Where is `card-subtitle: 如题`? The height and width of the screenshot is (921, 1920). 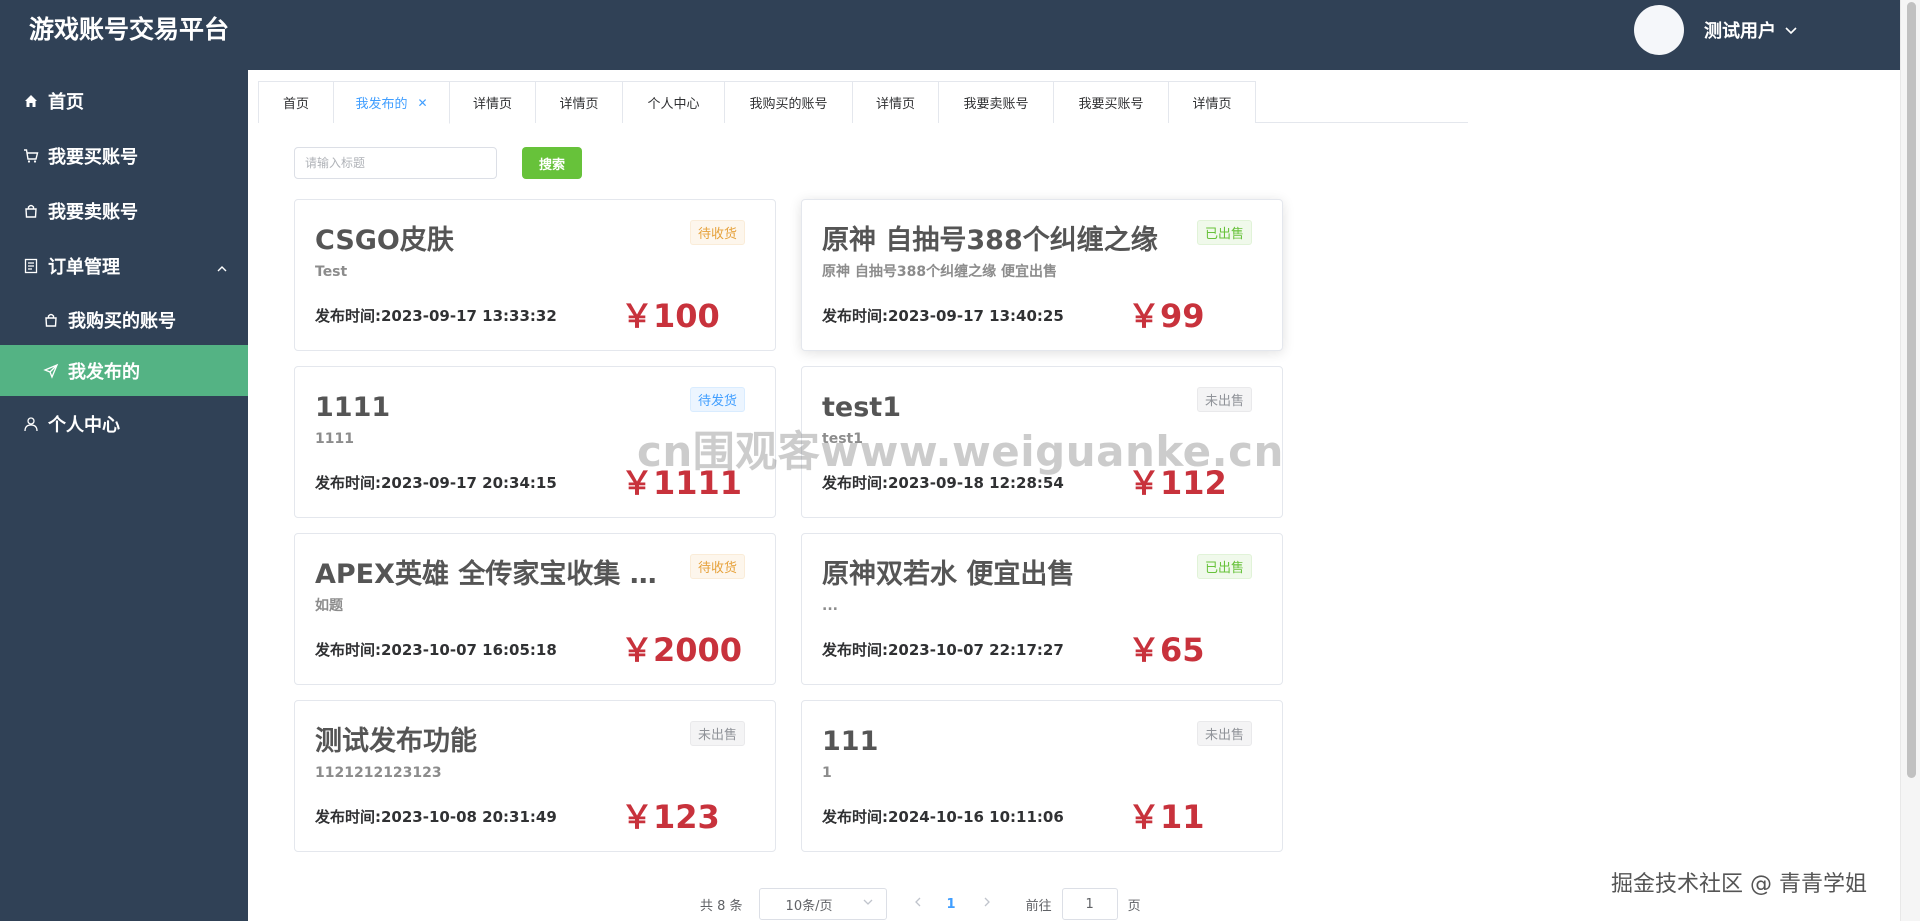 card-subtitle: 如题 is located at coordinates (329, 606).